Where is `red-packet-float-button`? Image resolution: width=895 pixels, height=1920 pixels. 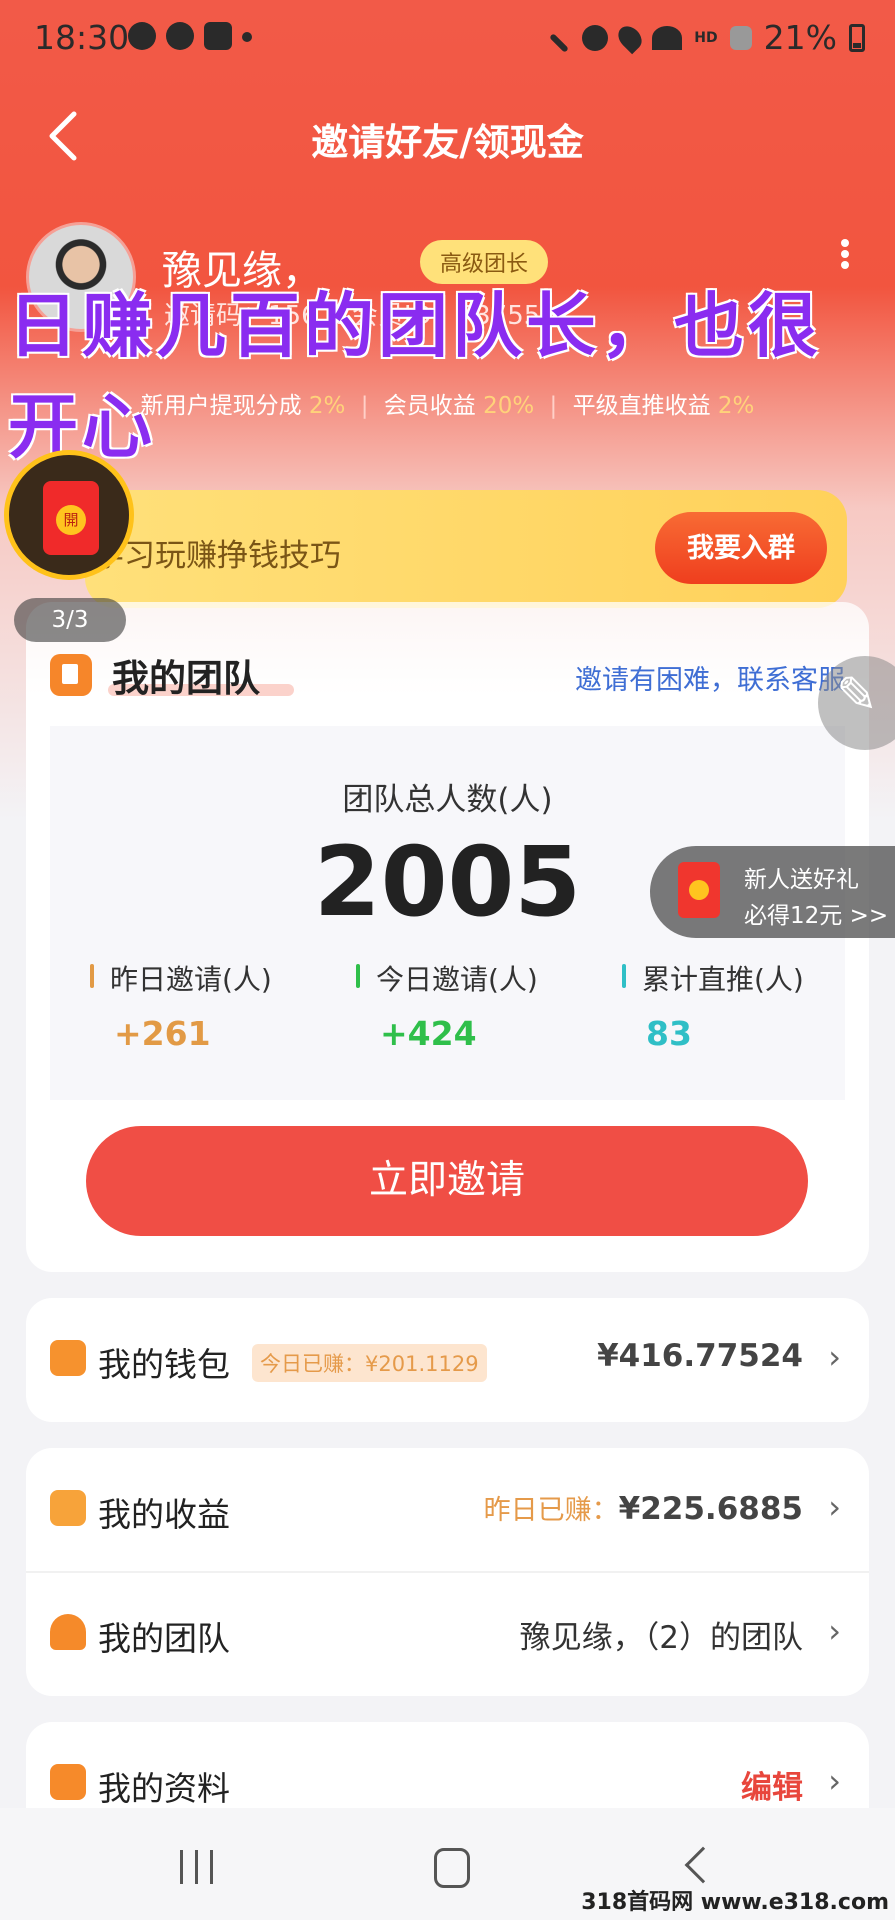 red-packet-float-button is located at coordinates (69, 515).